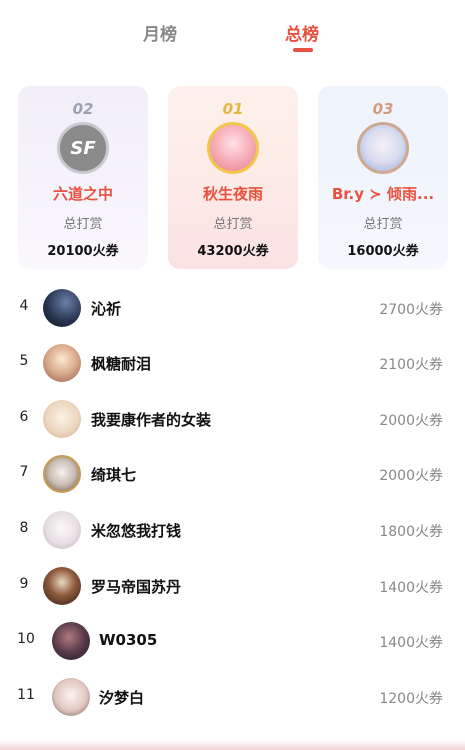 This screenshot has width=465, height=750. What do you see at coordinates (233, 251) in the screenshot?
I see `podium-reward-amount: 43200火券` at bounding box center [233, 251].